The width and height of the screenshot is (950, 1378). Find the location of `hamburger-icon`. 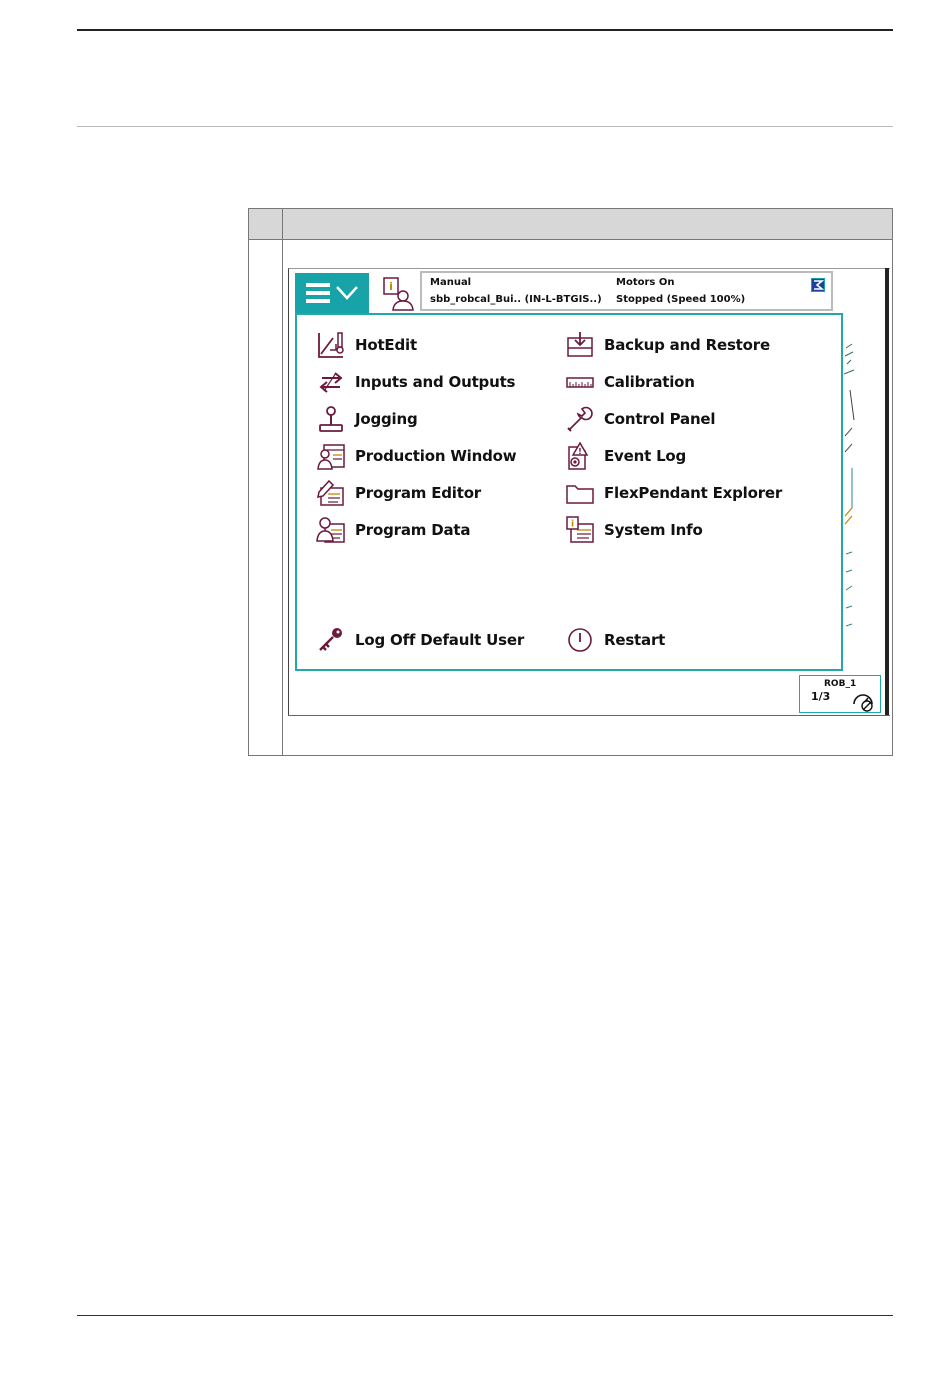

hamburger-icon is located at coordinates (318, 293).